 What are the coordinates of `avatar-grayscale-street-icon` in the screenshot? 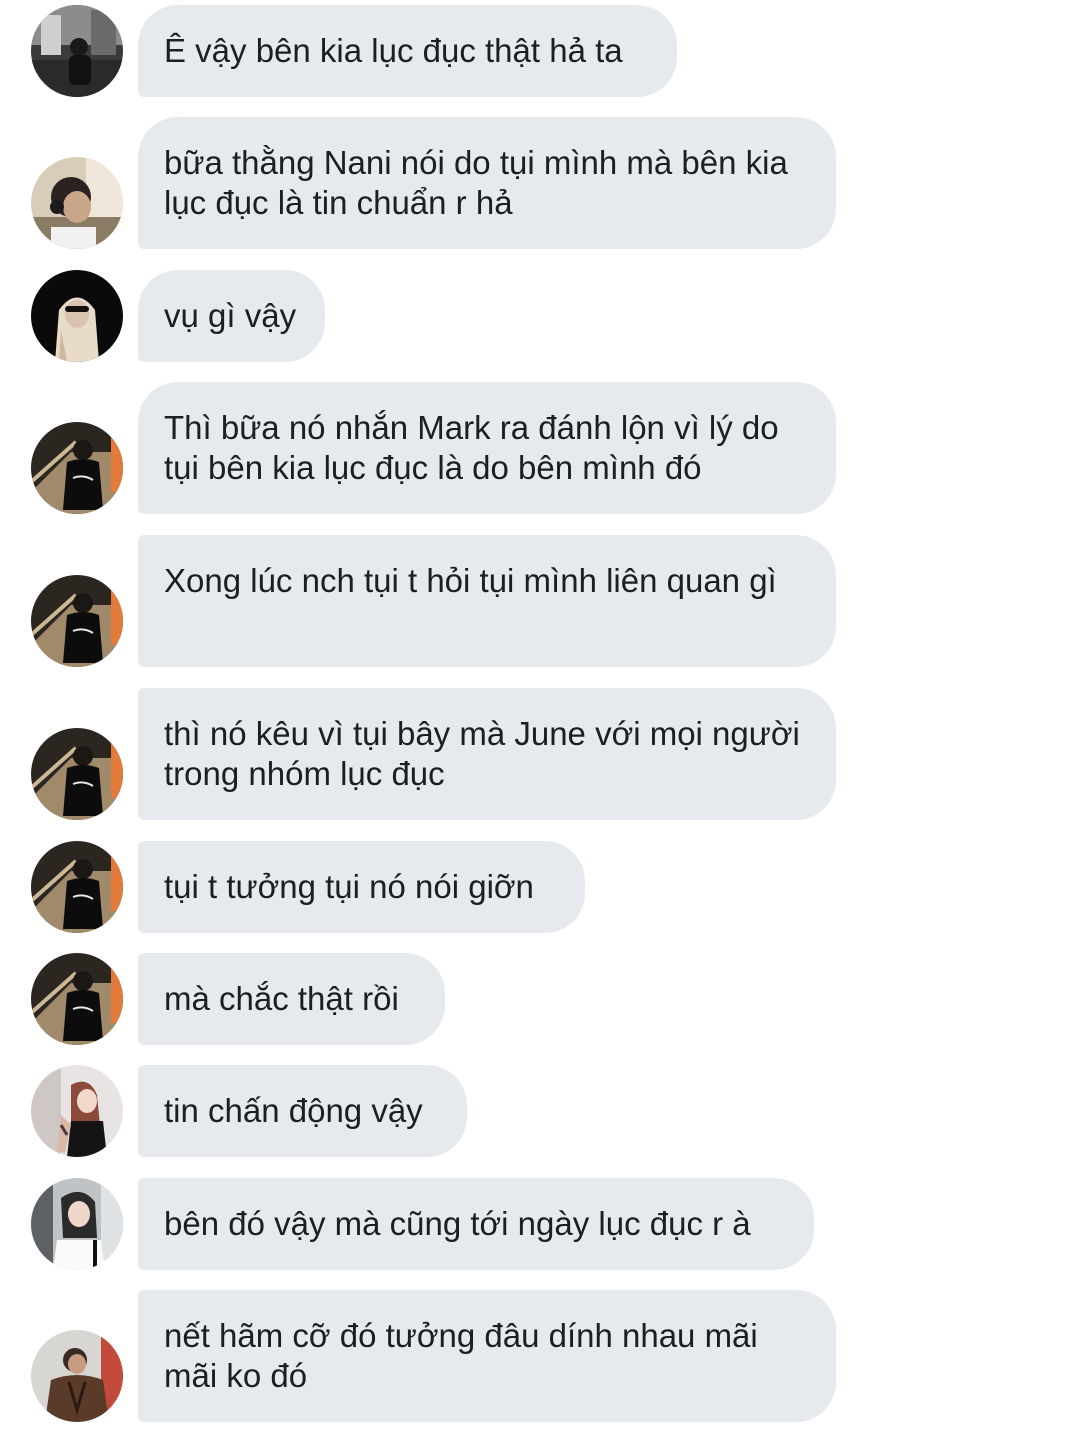 It's located at (77, 51).